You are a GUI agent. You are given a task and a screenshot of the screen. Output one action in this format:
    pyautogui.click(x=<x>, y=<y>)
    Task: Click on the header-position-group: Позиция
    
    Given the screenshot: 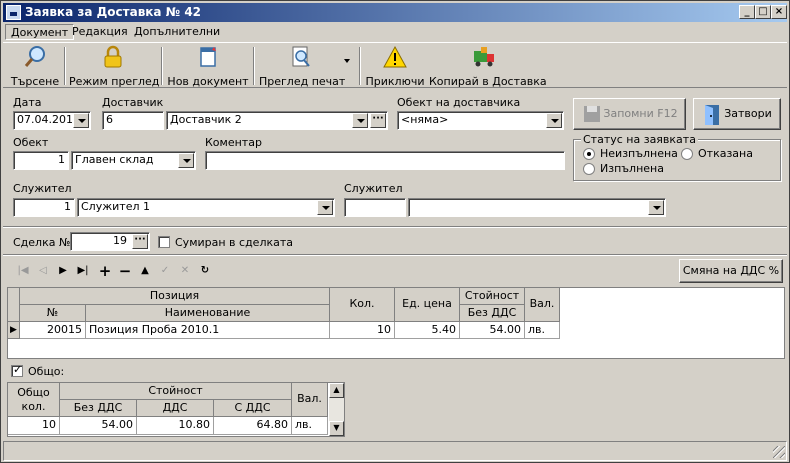 What is the action you would take?
    pyautogui.click(x=175, y=296)
    